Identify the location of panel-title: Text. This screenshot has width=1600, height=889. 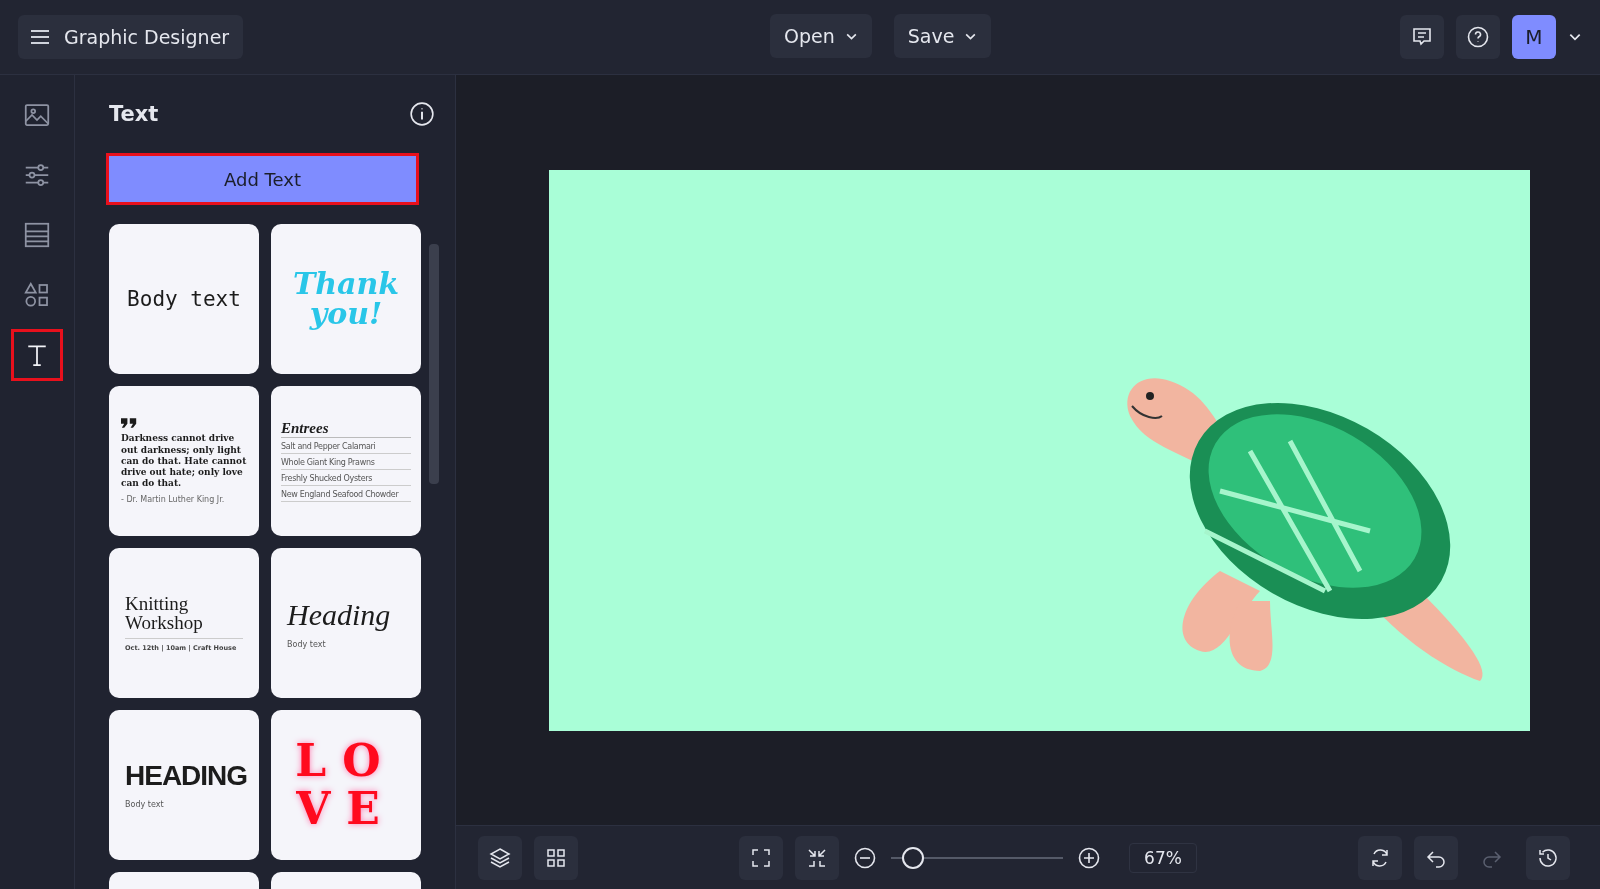
(134, 114).